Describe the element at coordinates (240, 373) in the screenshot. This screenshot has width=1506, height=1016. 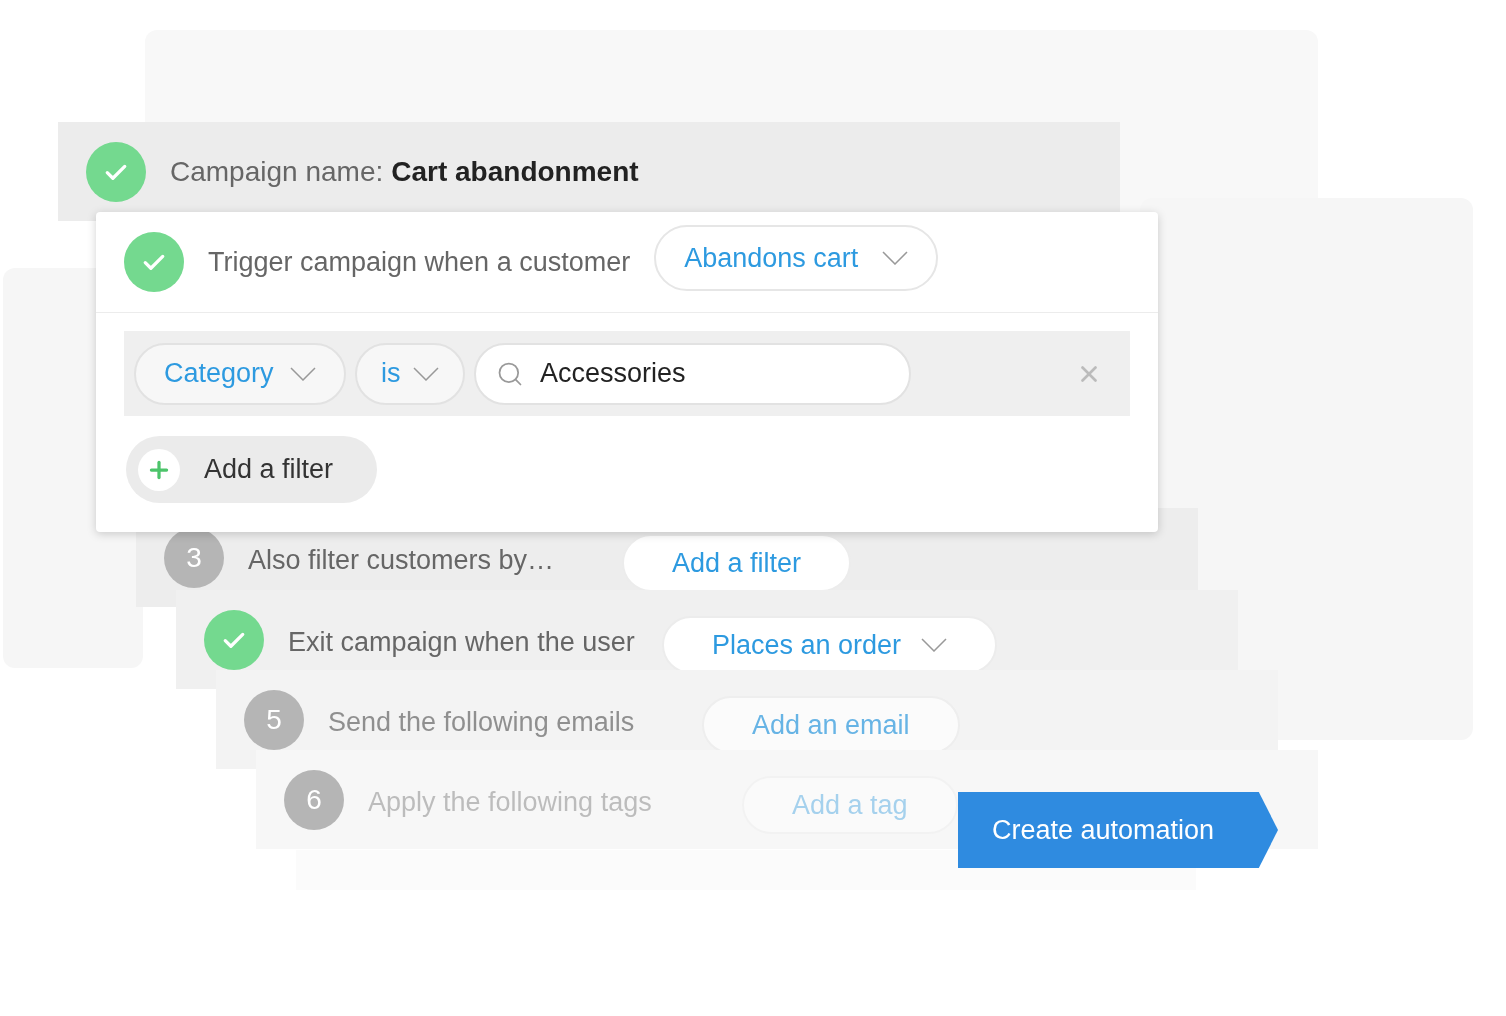
I see `field-dropdown: Category` at that location.